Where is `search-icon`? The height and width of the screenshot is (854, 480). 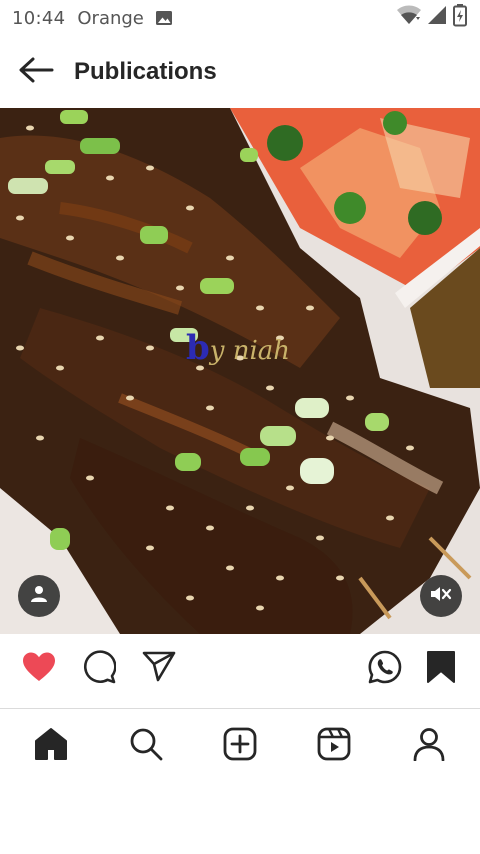
search-icon is located at coordinates (146, 746).